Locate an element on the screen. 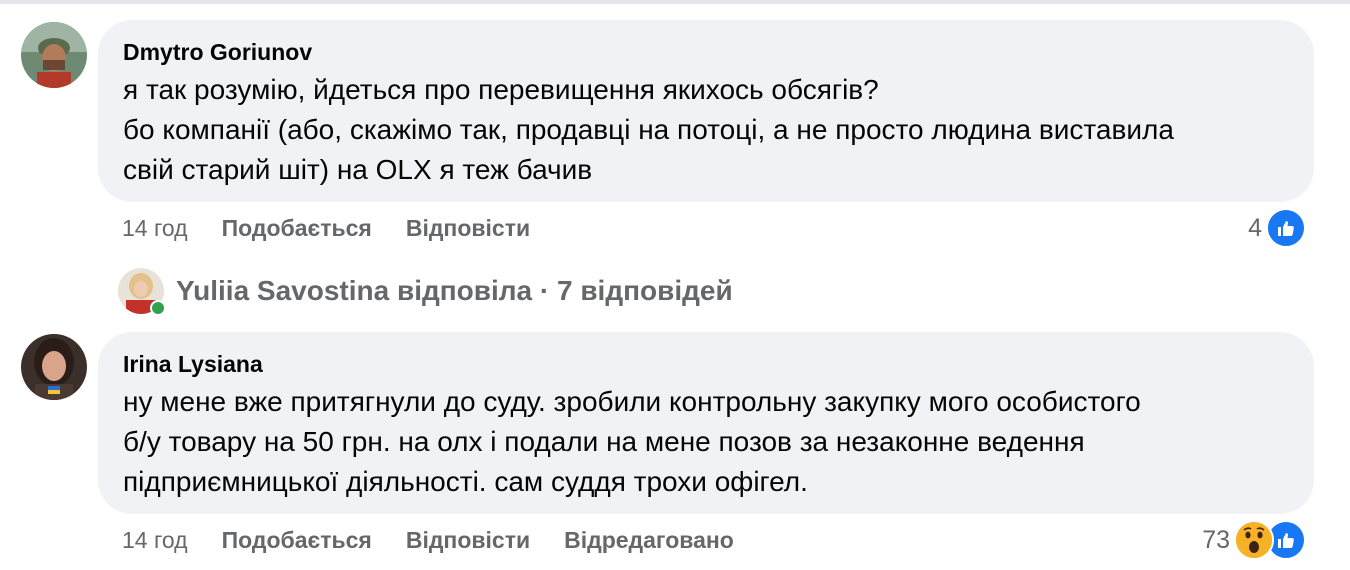  edited-label: Відредаговано is located at coordinates (649, 540).